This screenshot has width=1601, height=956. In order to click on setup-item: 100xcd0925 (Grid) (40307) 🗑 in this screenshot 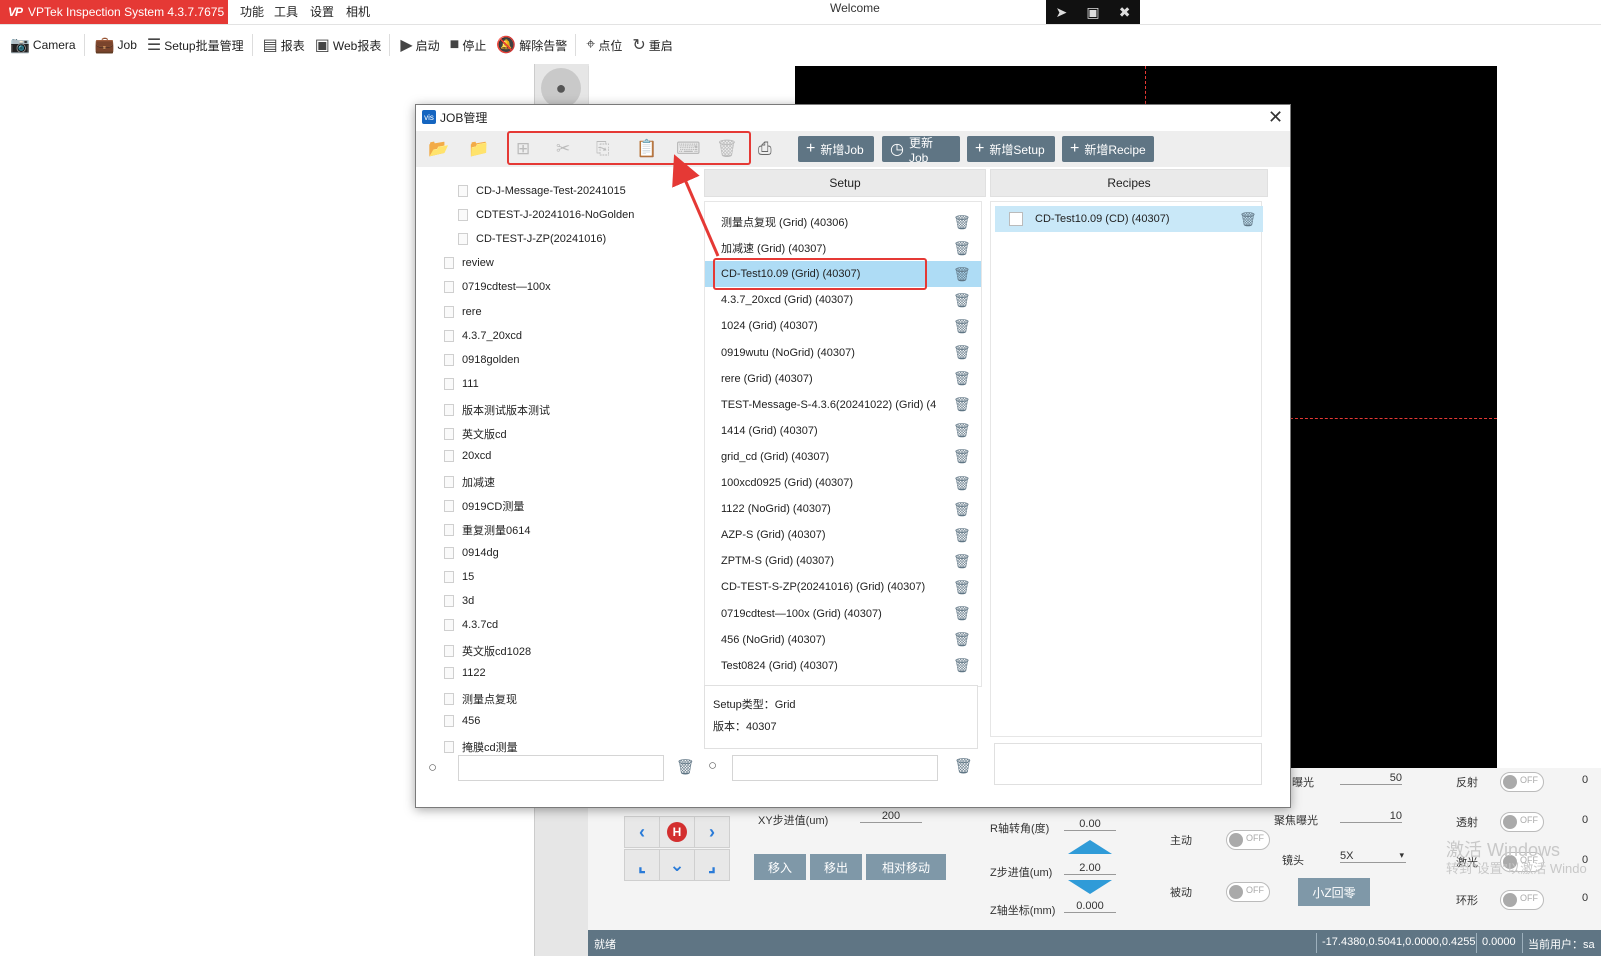, I will do `click(843, 483)`.